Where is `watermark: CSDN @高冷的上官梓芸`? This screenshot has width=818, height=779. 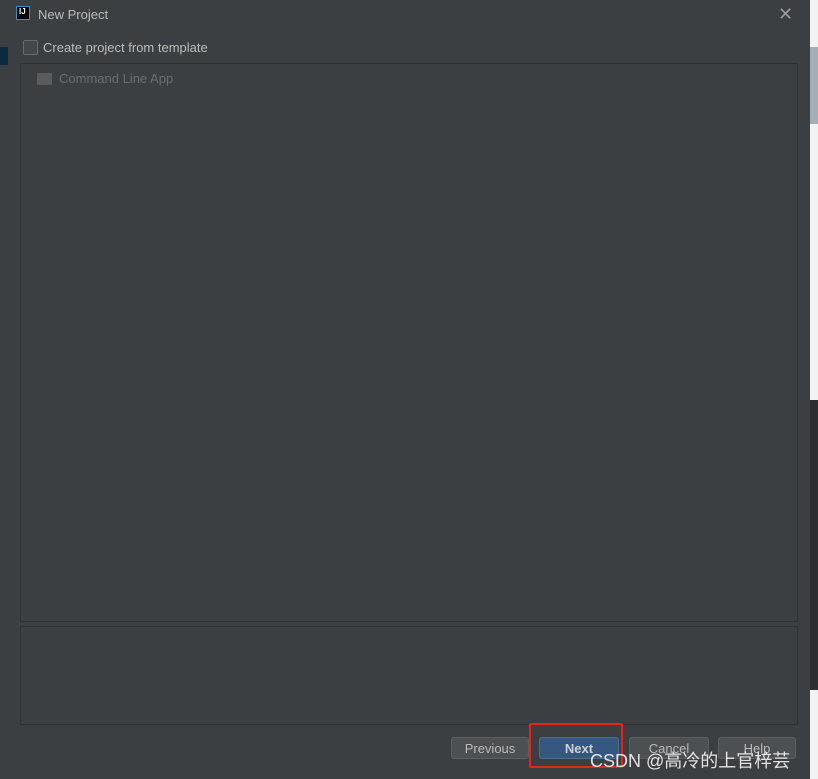 watermark: CSDN @高冷的上官梓芸 is located at coordinates (690, 761).